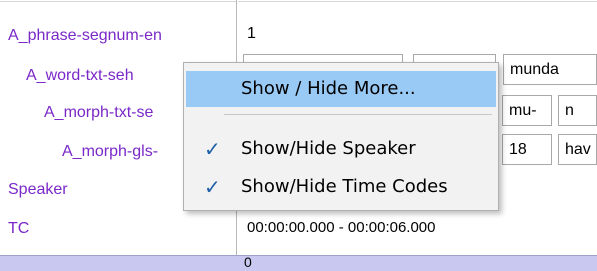  I want to click on menu-item-show-hide-speaker: ✓ Show/Hide Speaker, so click(341, 149).